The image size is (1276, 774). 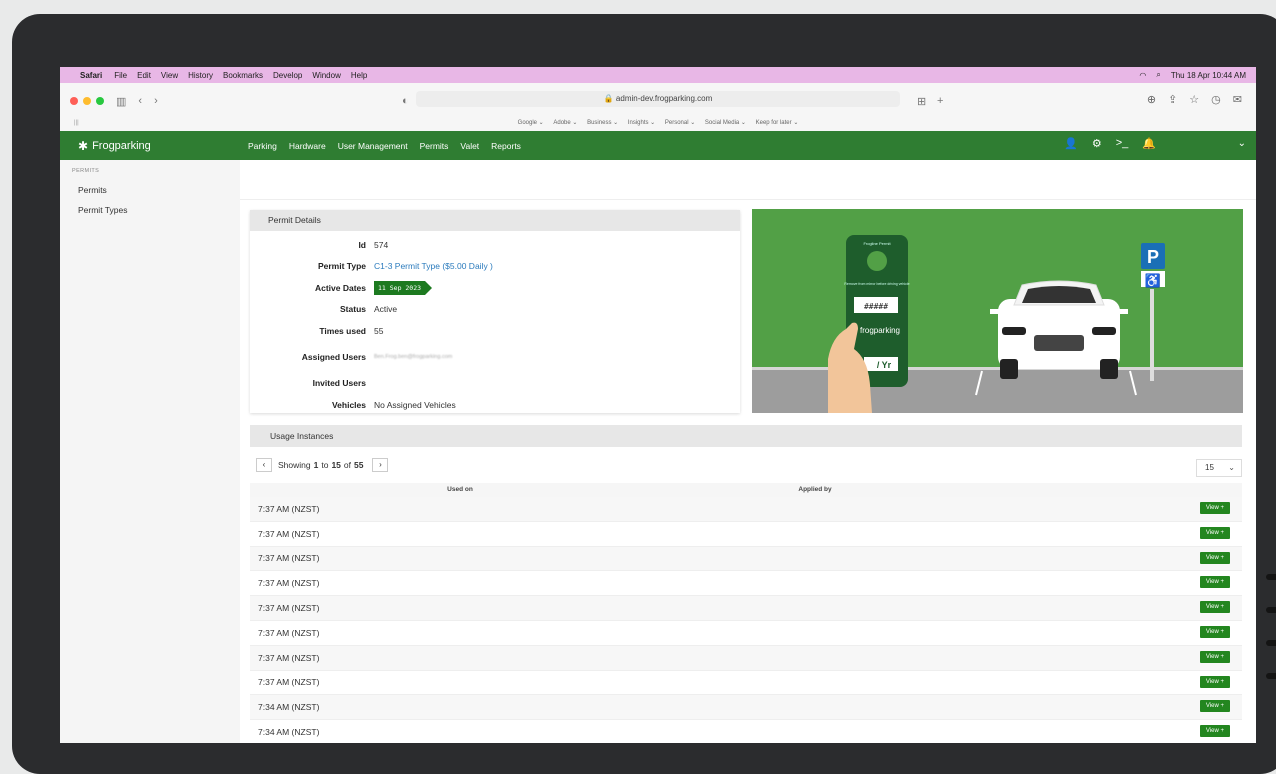 I want to click on search-icon: ⌕, so click(x=1158, y=75).